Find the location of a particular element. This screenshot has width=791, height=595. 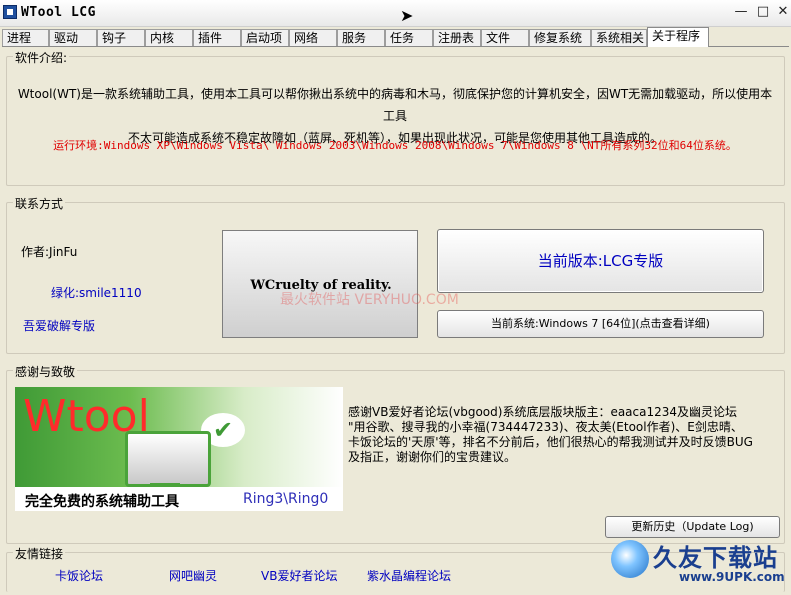

tab-repair-system: 修复系统 is located at coordinates (560, 37).